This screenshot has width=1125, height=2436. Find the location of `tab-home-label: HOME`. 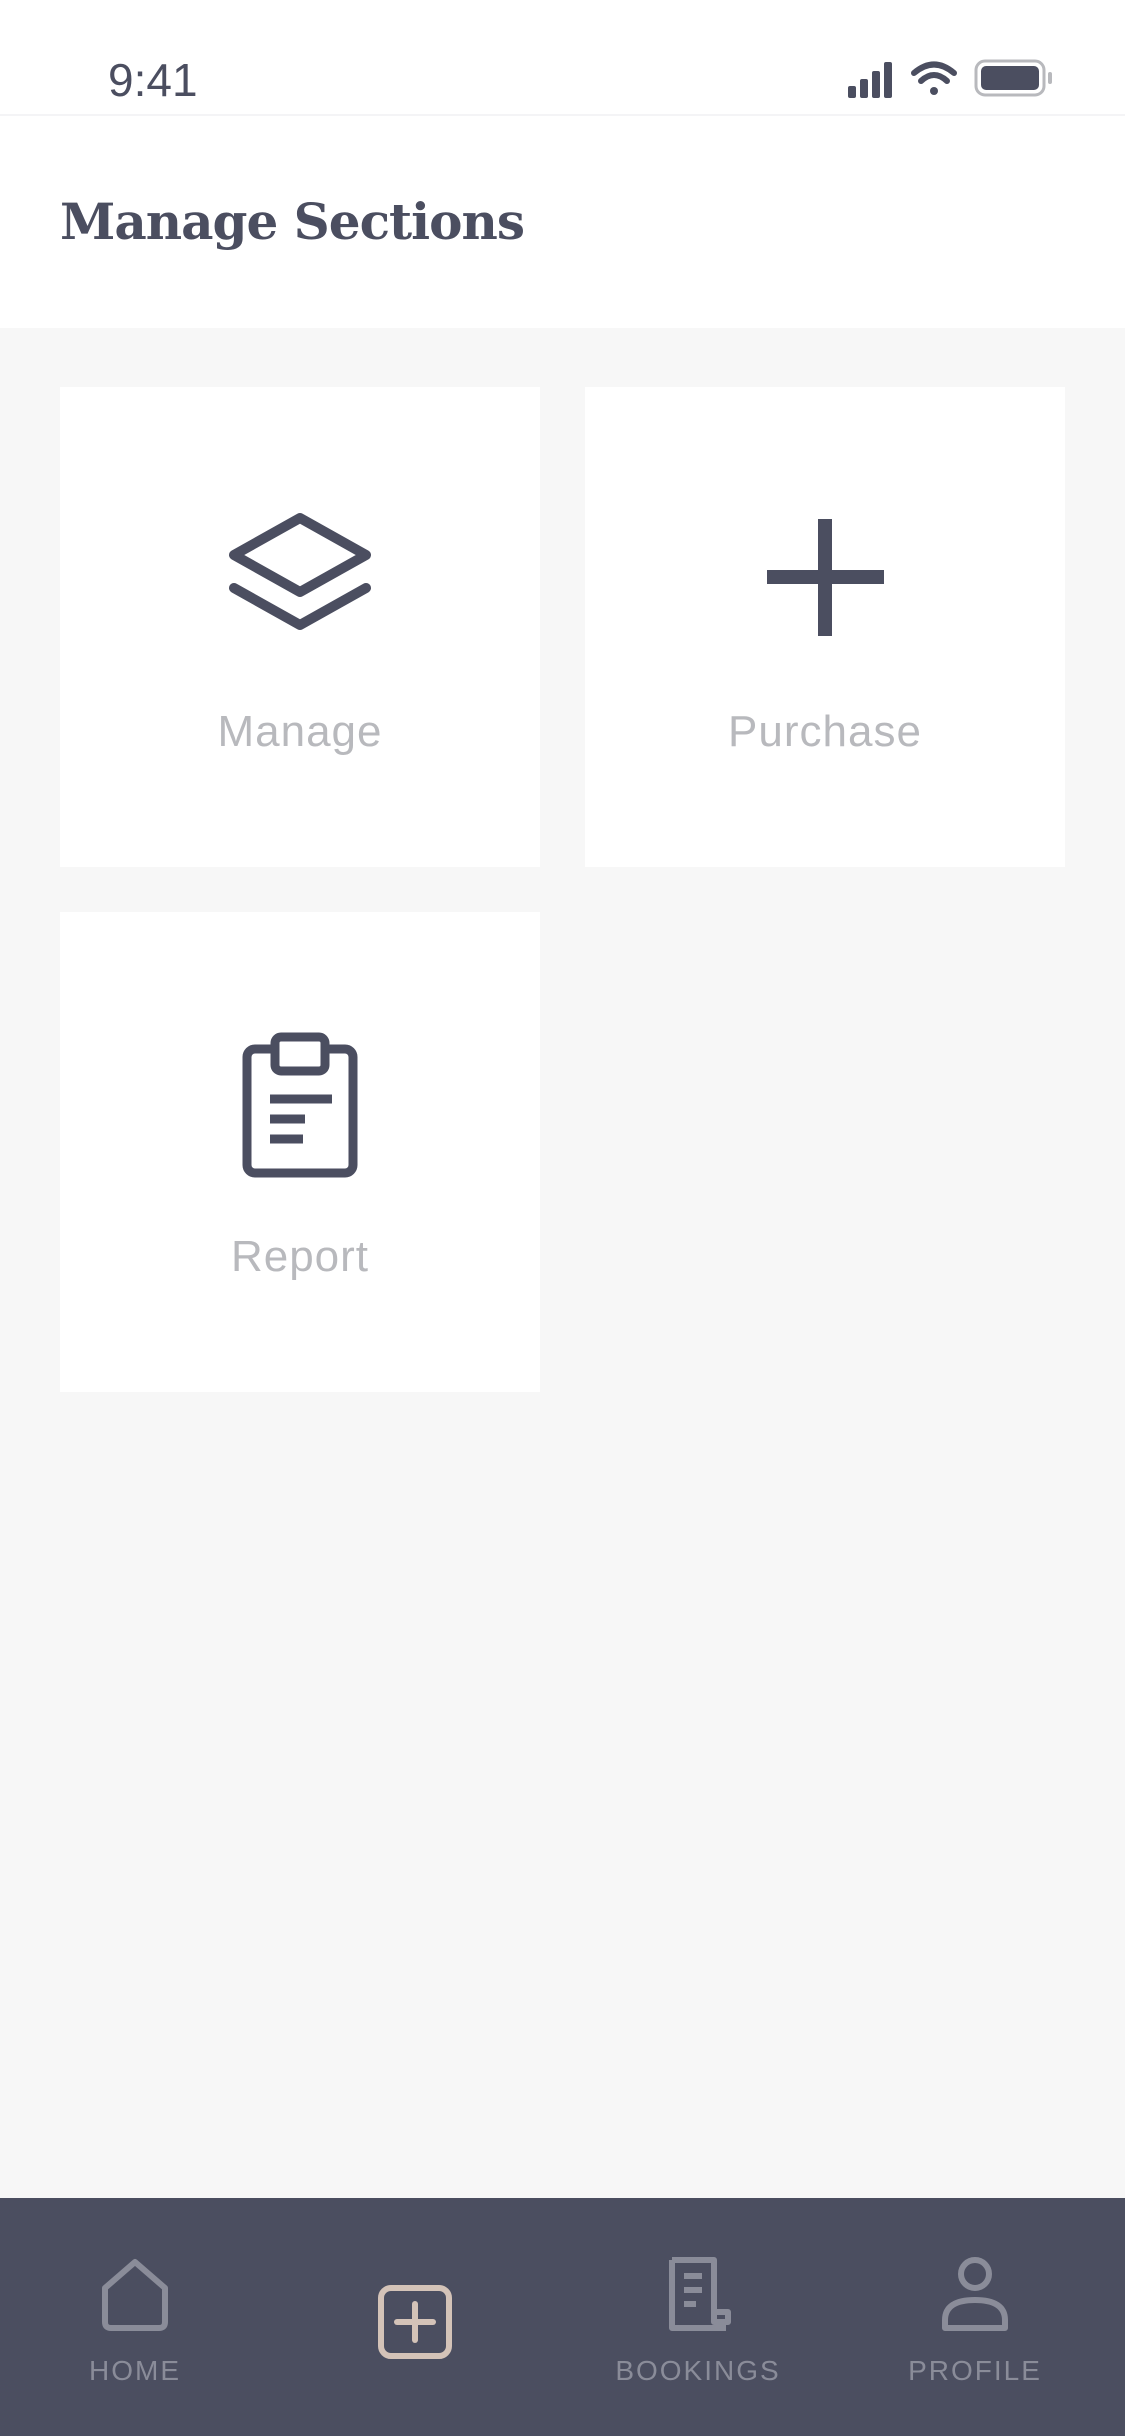

tab-home-label: HOME is located at coordinates (135, 2370).